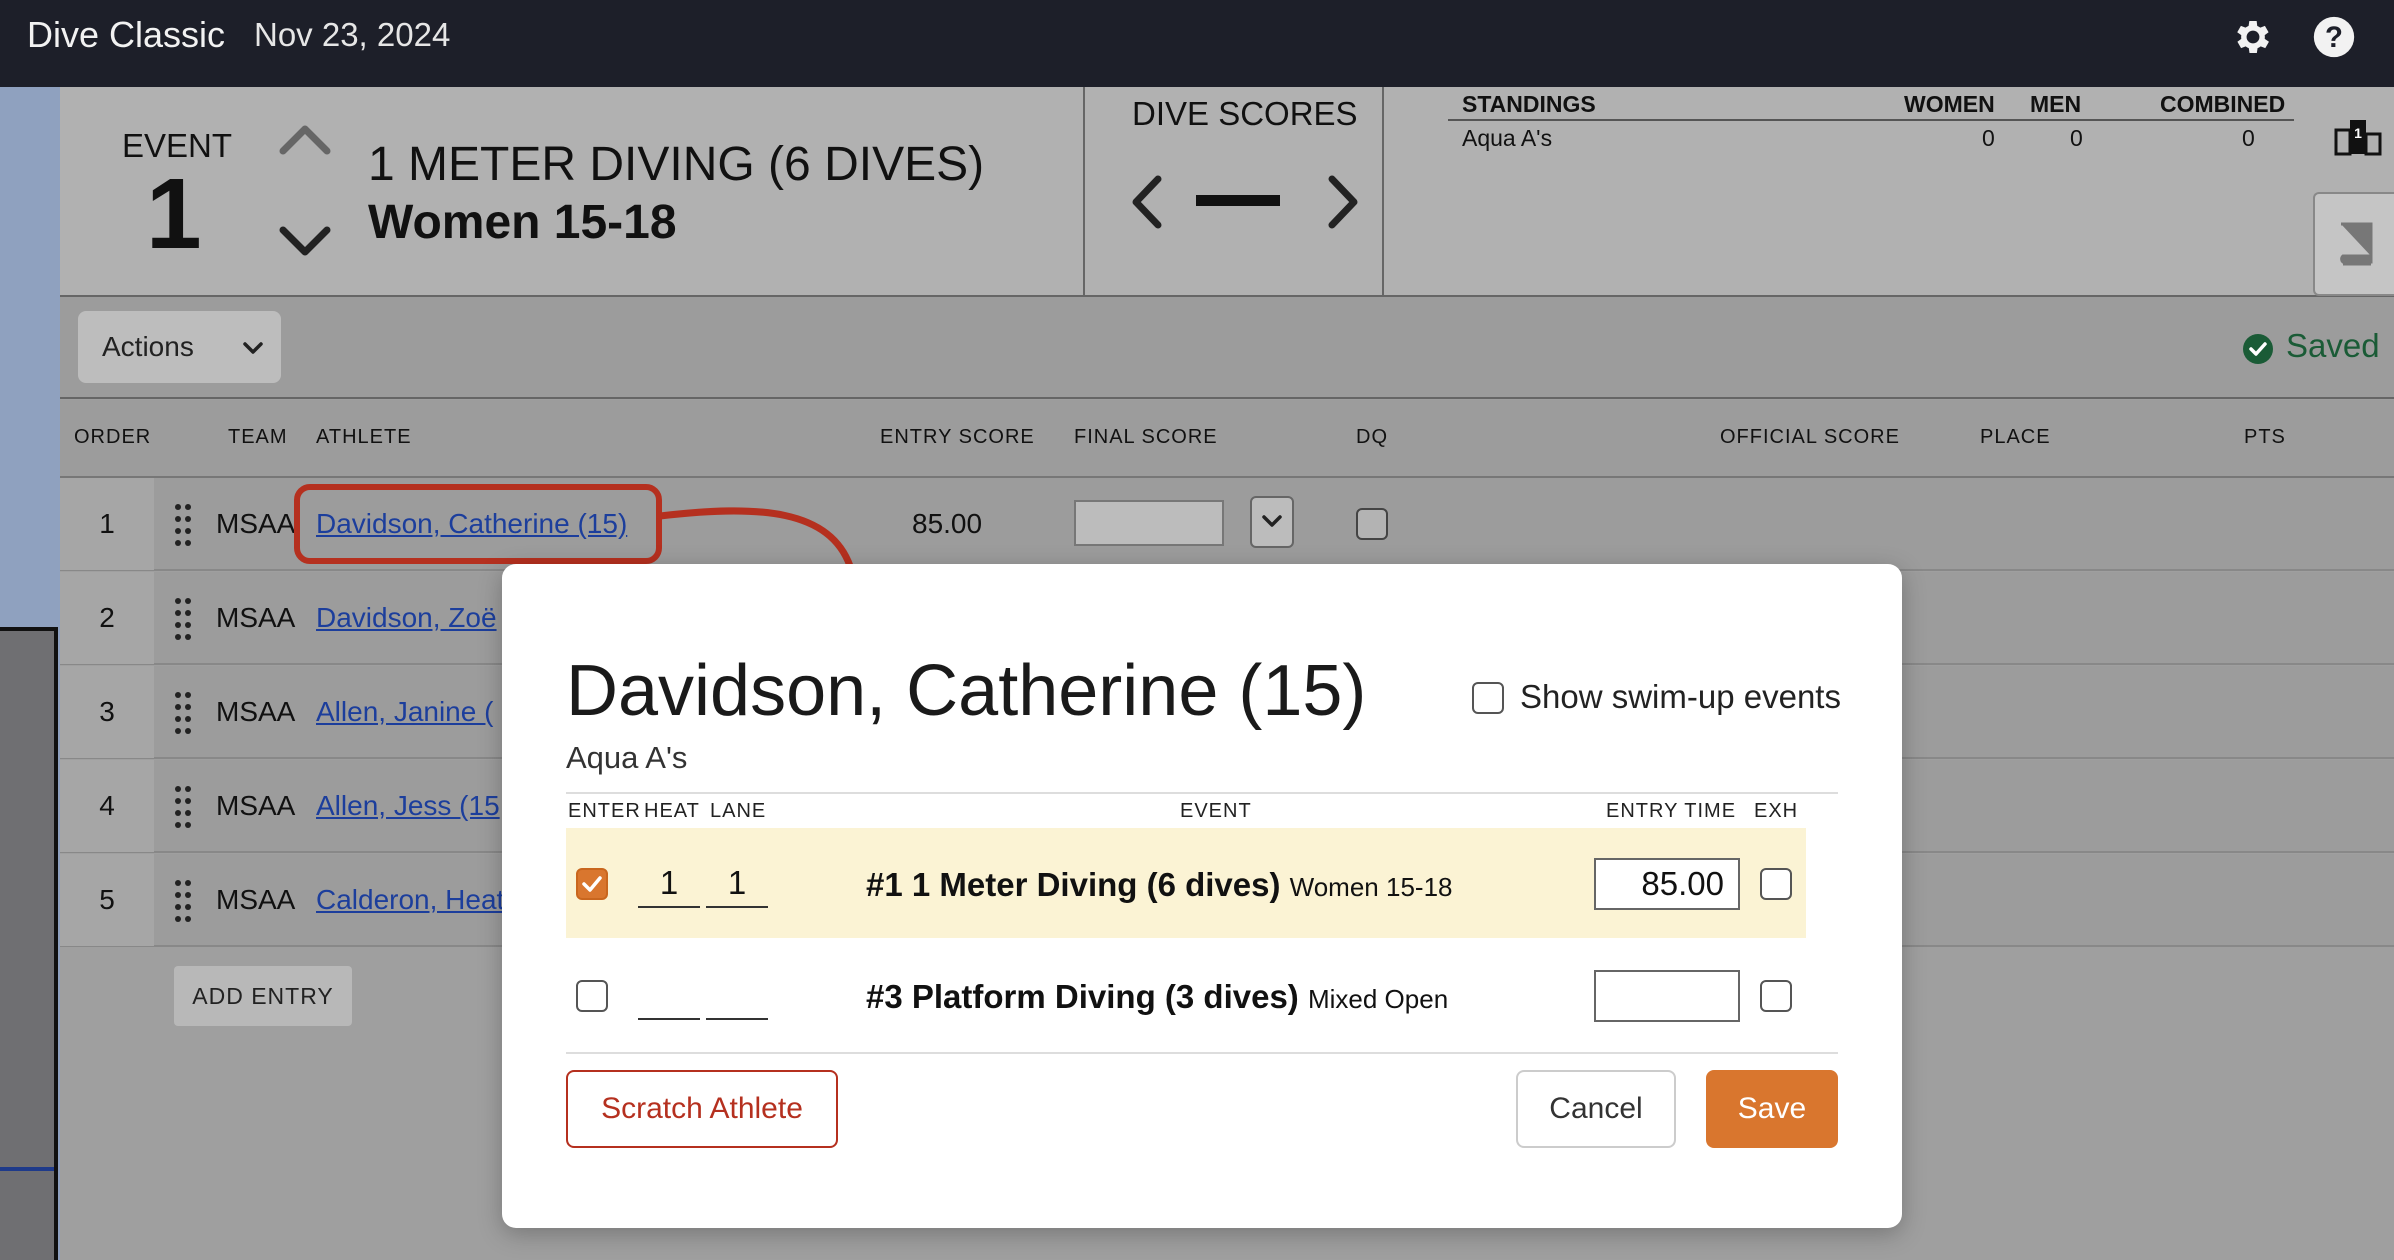 Image resolution: width=2394 pixels, height=1260 pixels. Describe the element at coordinates (148, 346) in the screenshot. I see `actions-label: Actions` at that location.